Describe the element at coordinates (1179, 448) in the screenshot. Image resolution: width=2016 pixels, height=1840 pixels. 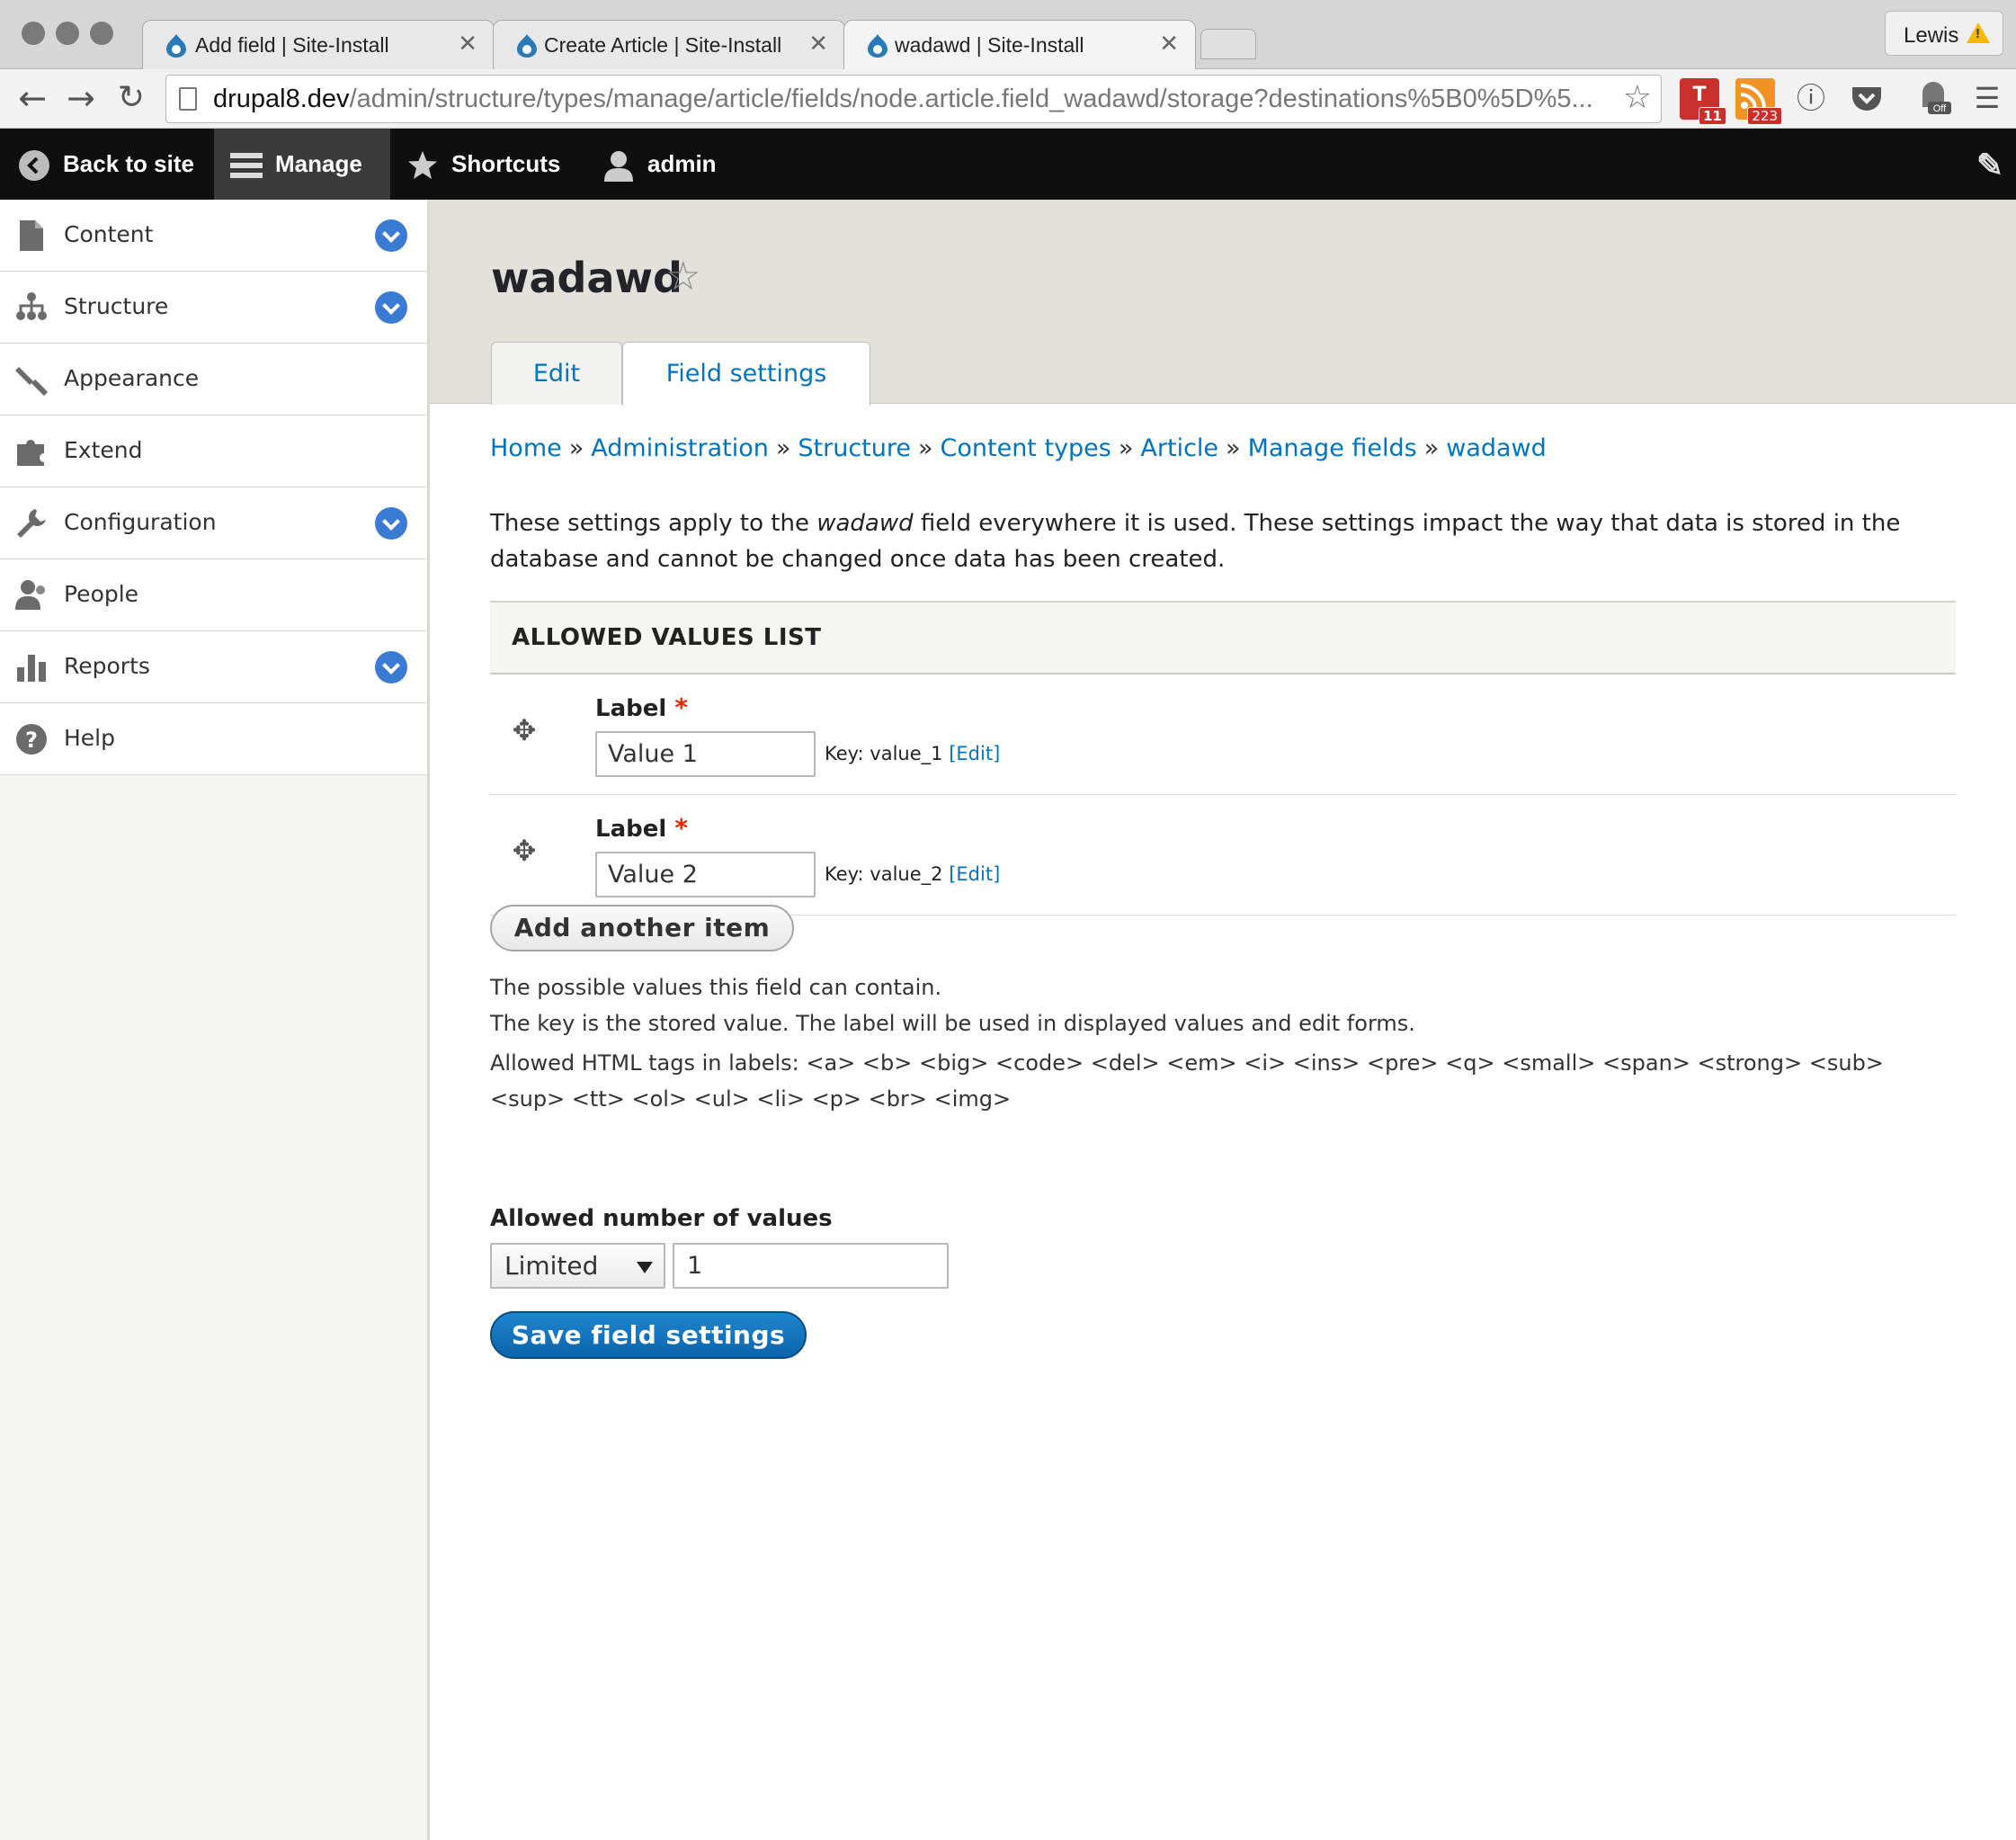
I see `breadcrumb-link-article: Article` at that location.